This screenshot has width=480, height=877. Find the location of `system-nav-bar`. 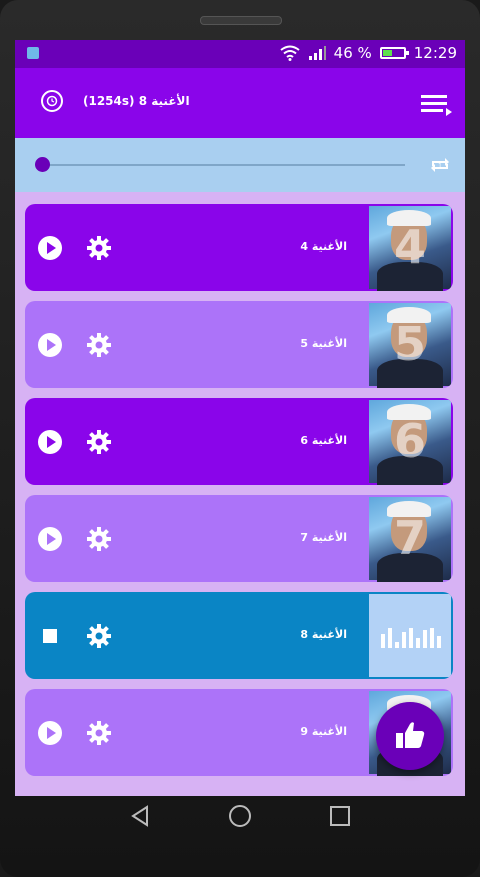

system-nav-bar is located at coordinates (240, 816).